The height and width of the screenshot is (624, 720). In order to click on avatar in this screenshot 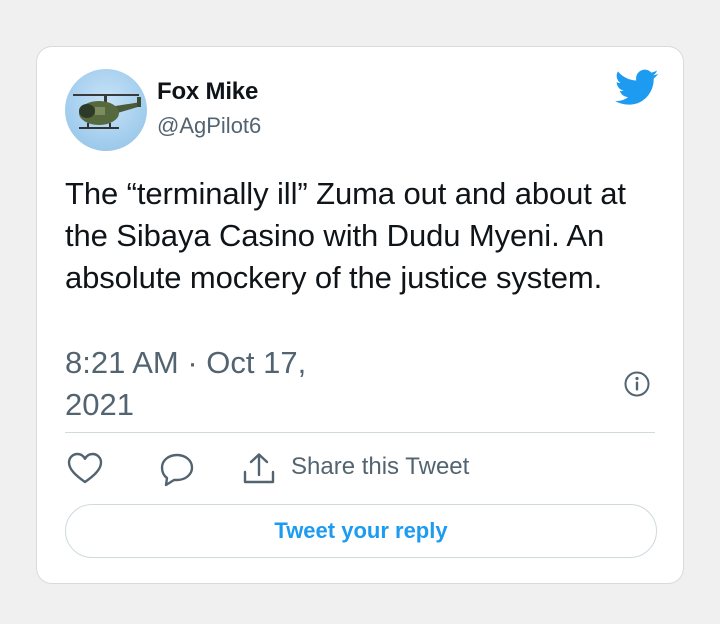, I will do `click(106, 110)`.